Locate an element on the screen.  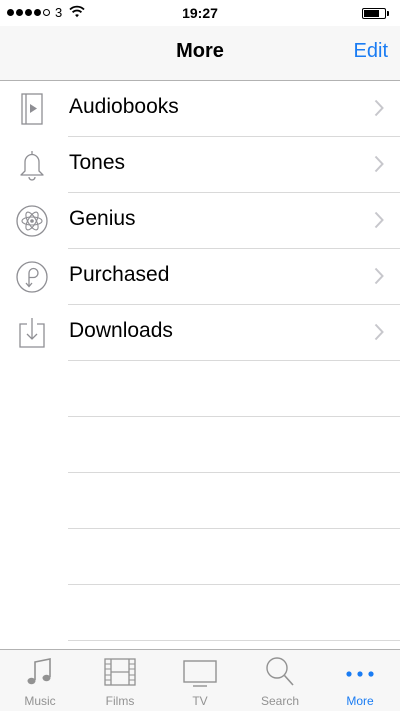
tab-music: Music is located at coordinates (40, 680).